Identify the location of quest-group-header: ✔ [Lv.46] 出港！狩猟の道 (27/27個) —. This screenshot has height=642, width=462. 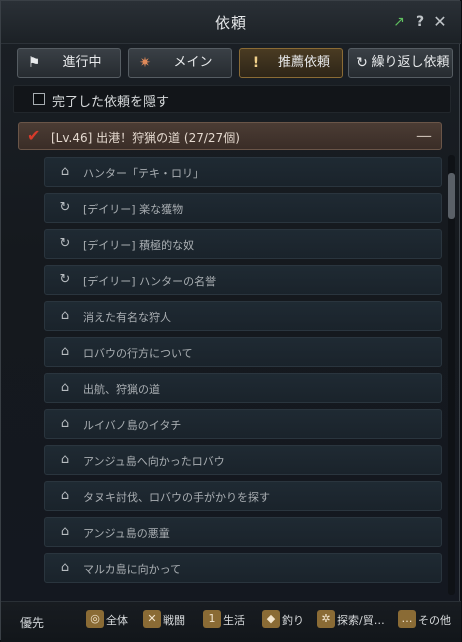
(230, 136).